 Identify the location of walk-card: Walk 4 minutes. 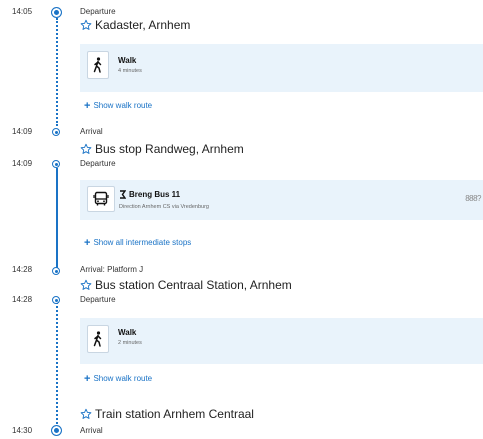
(281, 68).